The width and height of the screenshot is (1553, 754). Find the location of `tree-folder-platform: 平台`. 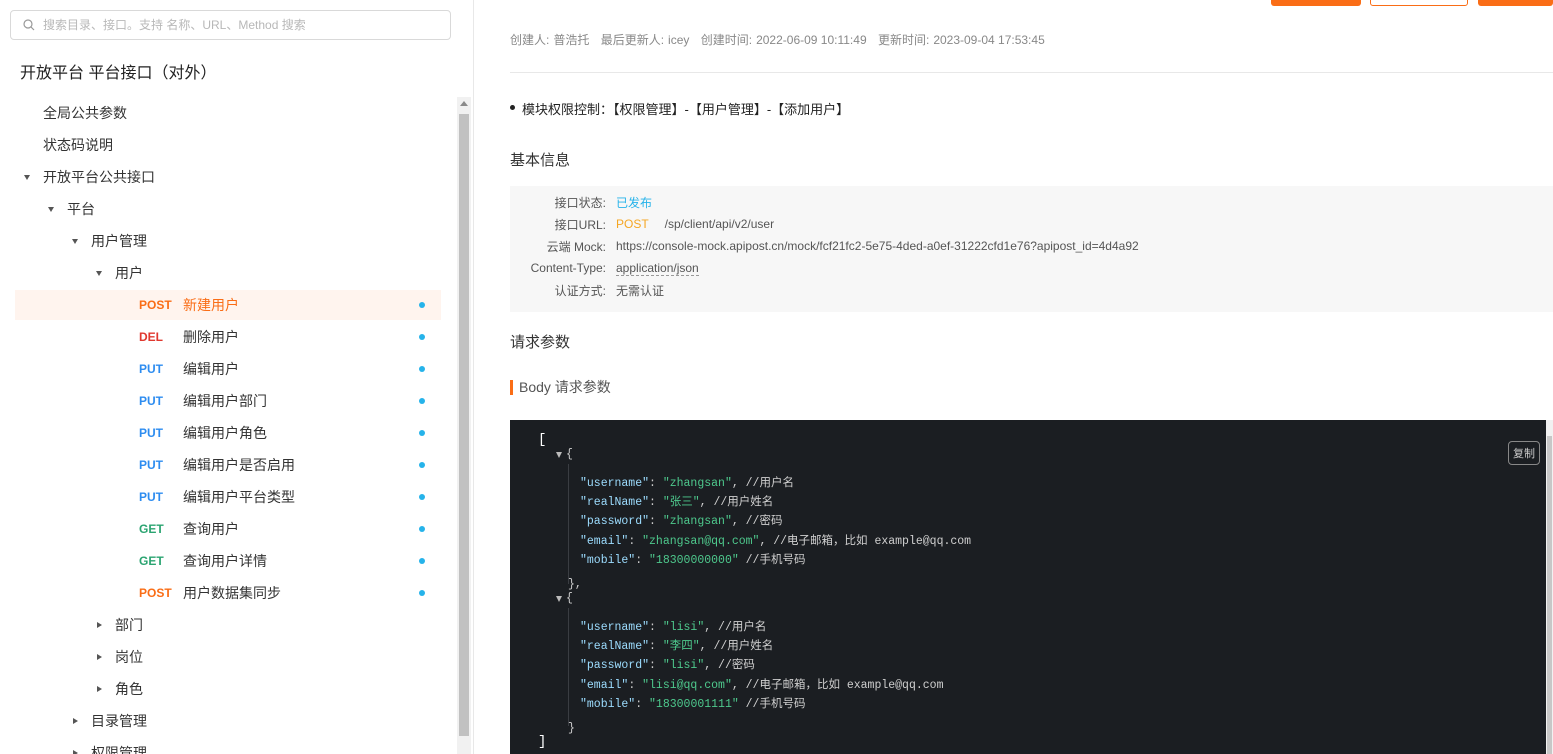

tree-folder-platform: 平台 is located at coordinates (228, 209).